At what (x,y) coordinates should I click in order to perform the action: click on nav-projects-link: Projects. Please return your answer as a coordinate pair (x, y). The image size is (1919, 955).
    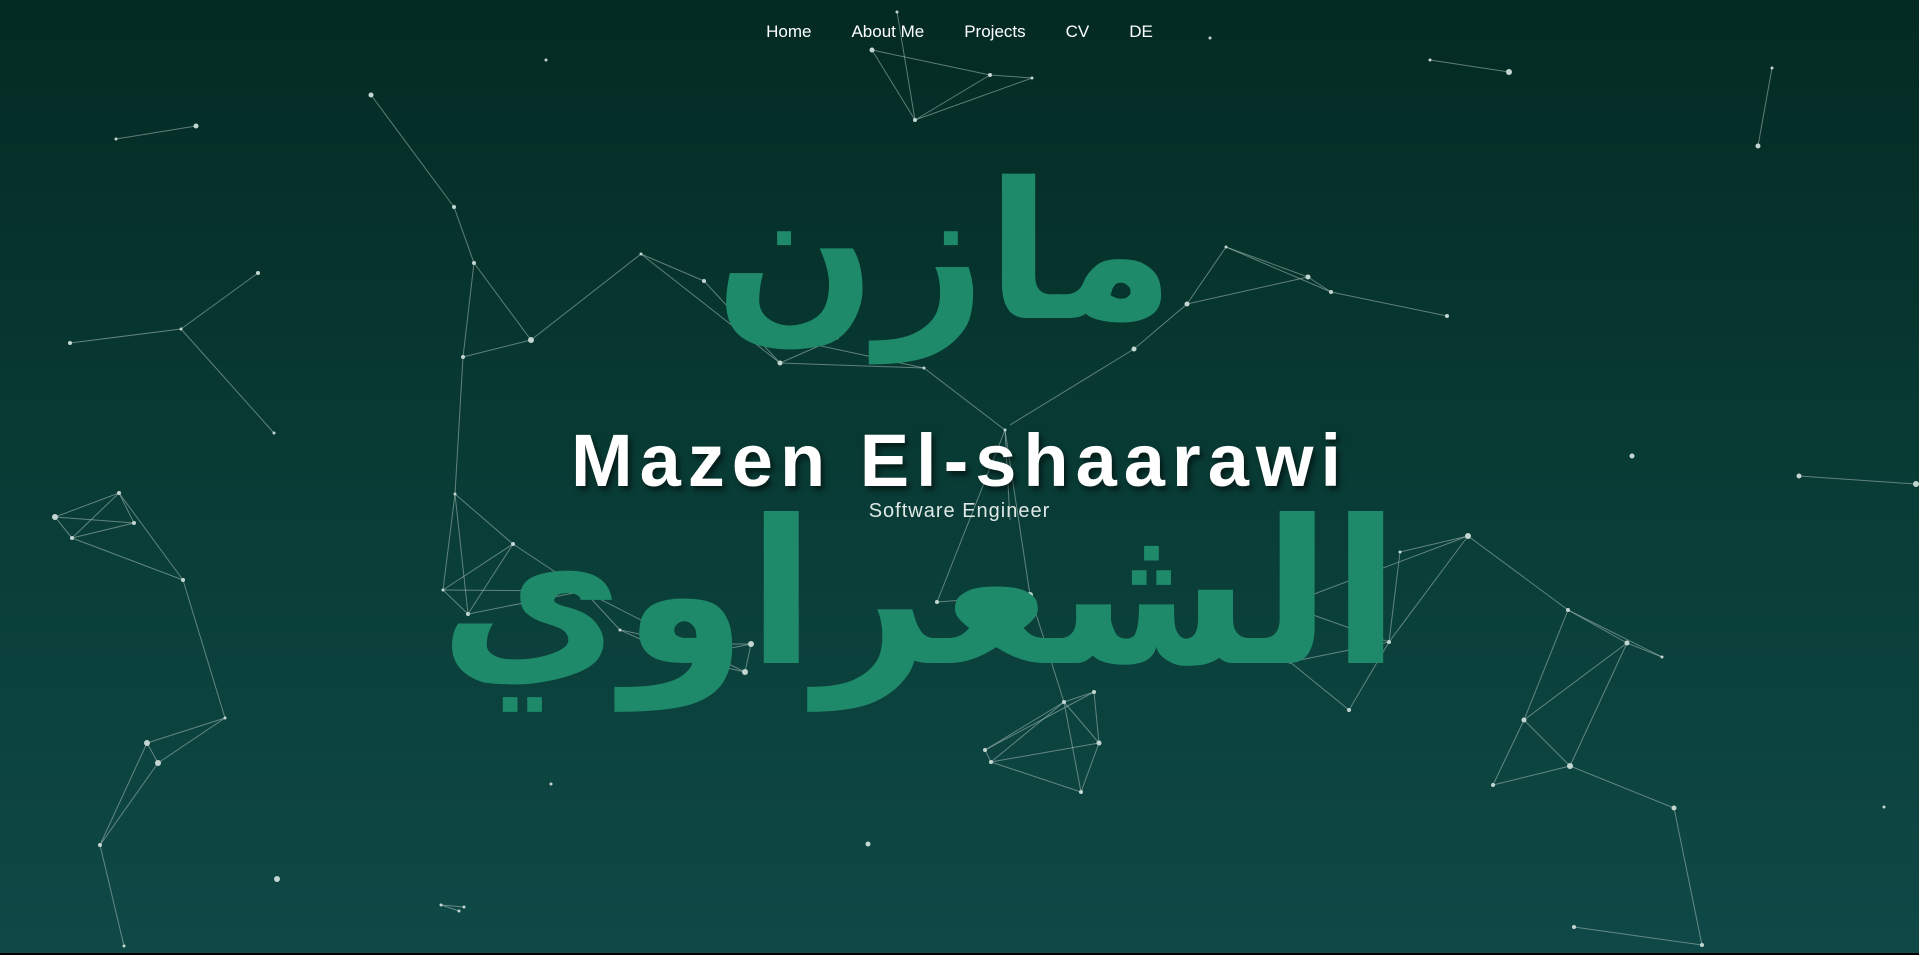
    Looking at the image, I should click on (994, 32).